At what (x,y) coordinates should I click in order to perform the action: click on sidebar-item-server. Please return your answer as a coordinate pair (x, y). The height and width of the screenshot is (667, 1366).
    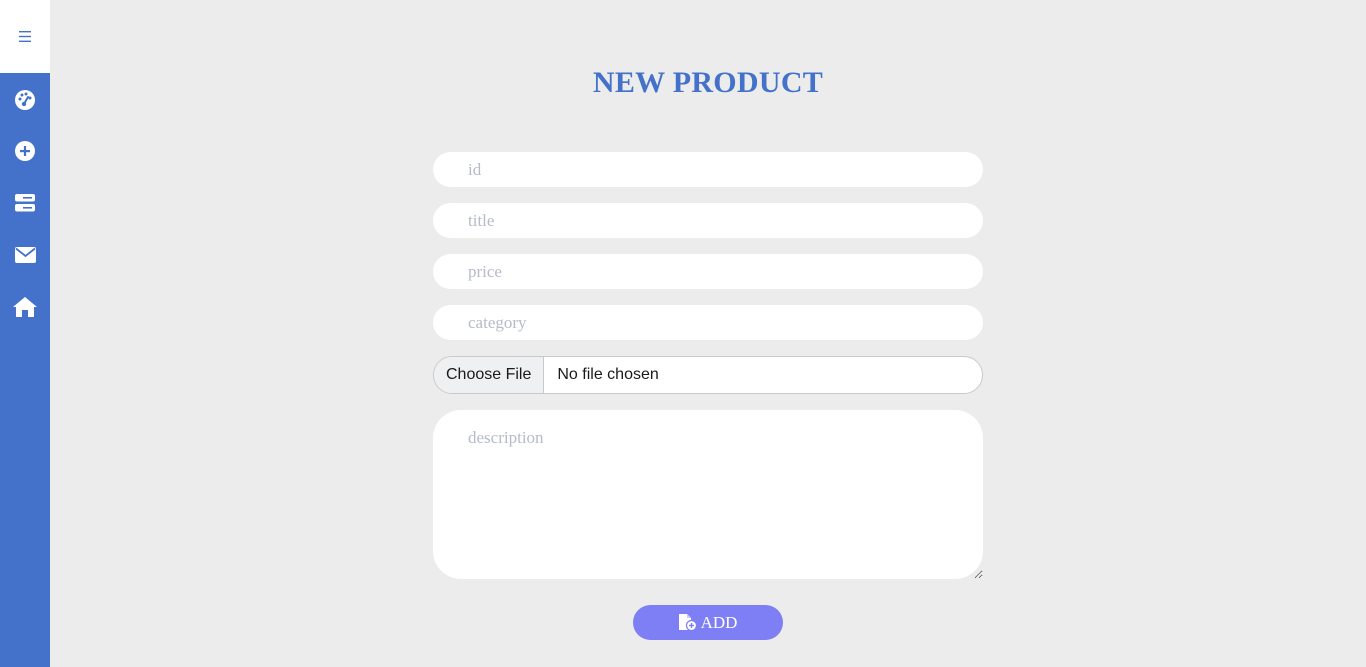
    Looking at the image, I should click on (25, 203).